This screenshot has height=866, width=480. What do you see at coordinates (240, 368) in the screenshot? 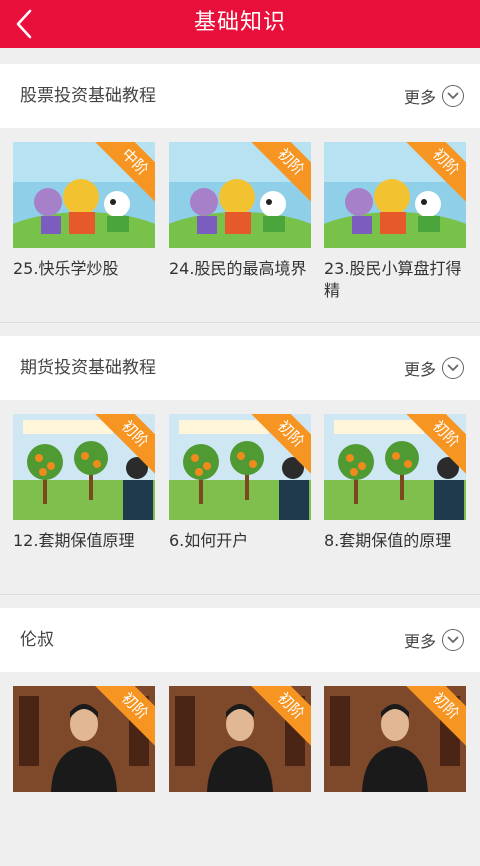
I see `section-header: 期货投资基础教程 更多` at bounding box center [240, 368].